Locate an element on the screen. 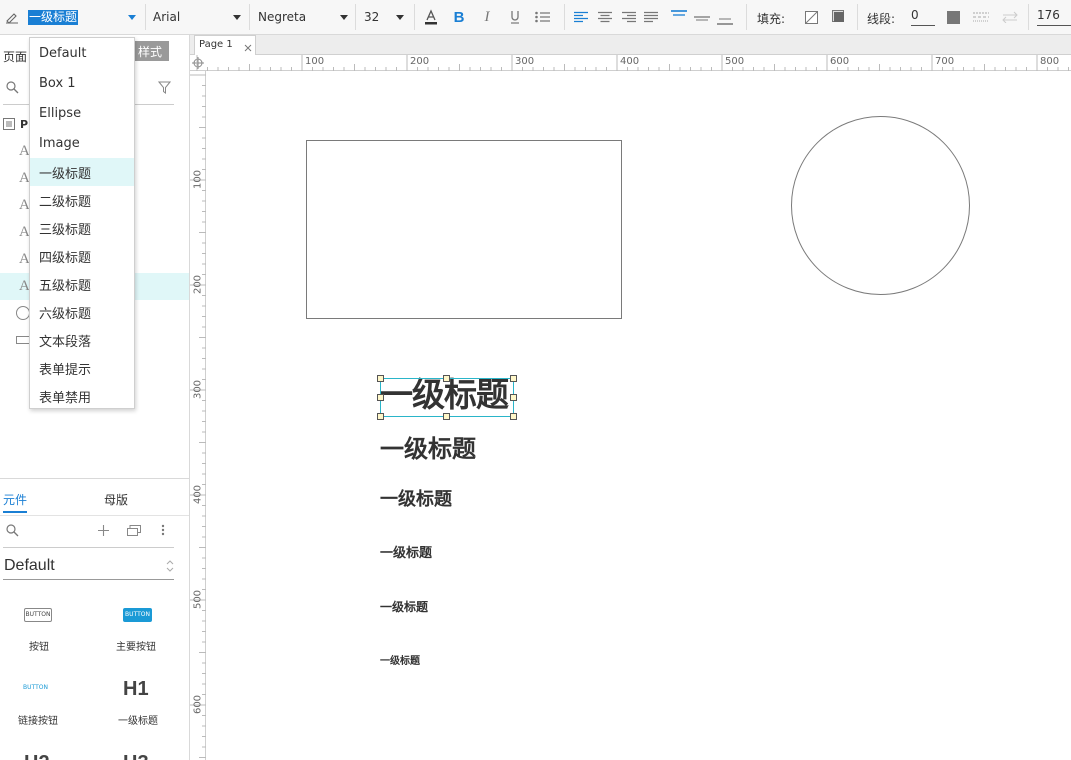 Image resolution: width=1071 pixels, height=760 pixels. ruler-label: 800 is located at coordinates (1050, 61).